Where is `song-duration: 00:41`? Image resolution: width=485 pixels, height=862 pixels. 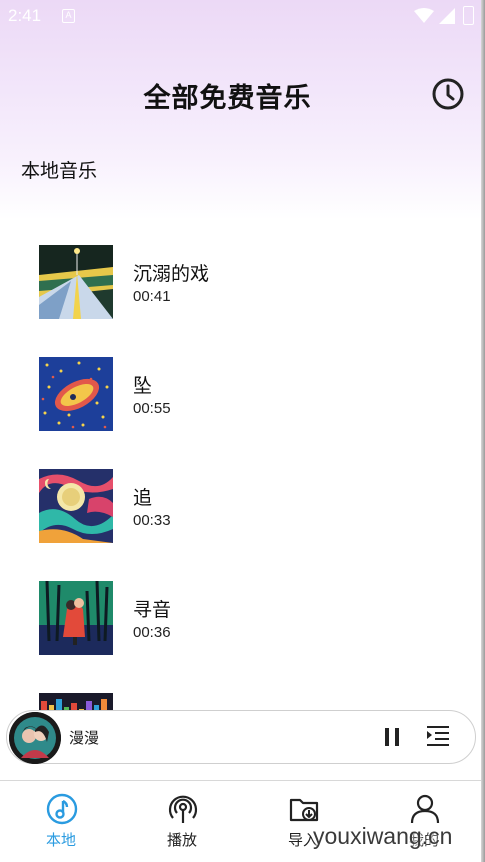
song-duration: 00:41 is located at coordinates (152, 296).